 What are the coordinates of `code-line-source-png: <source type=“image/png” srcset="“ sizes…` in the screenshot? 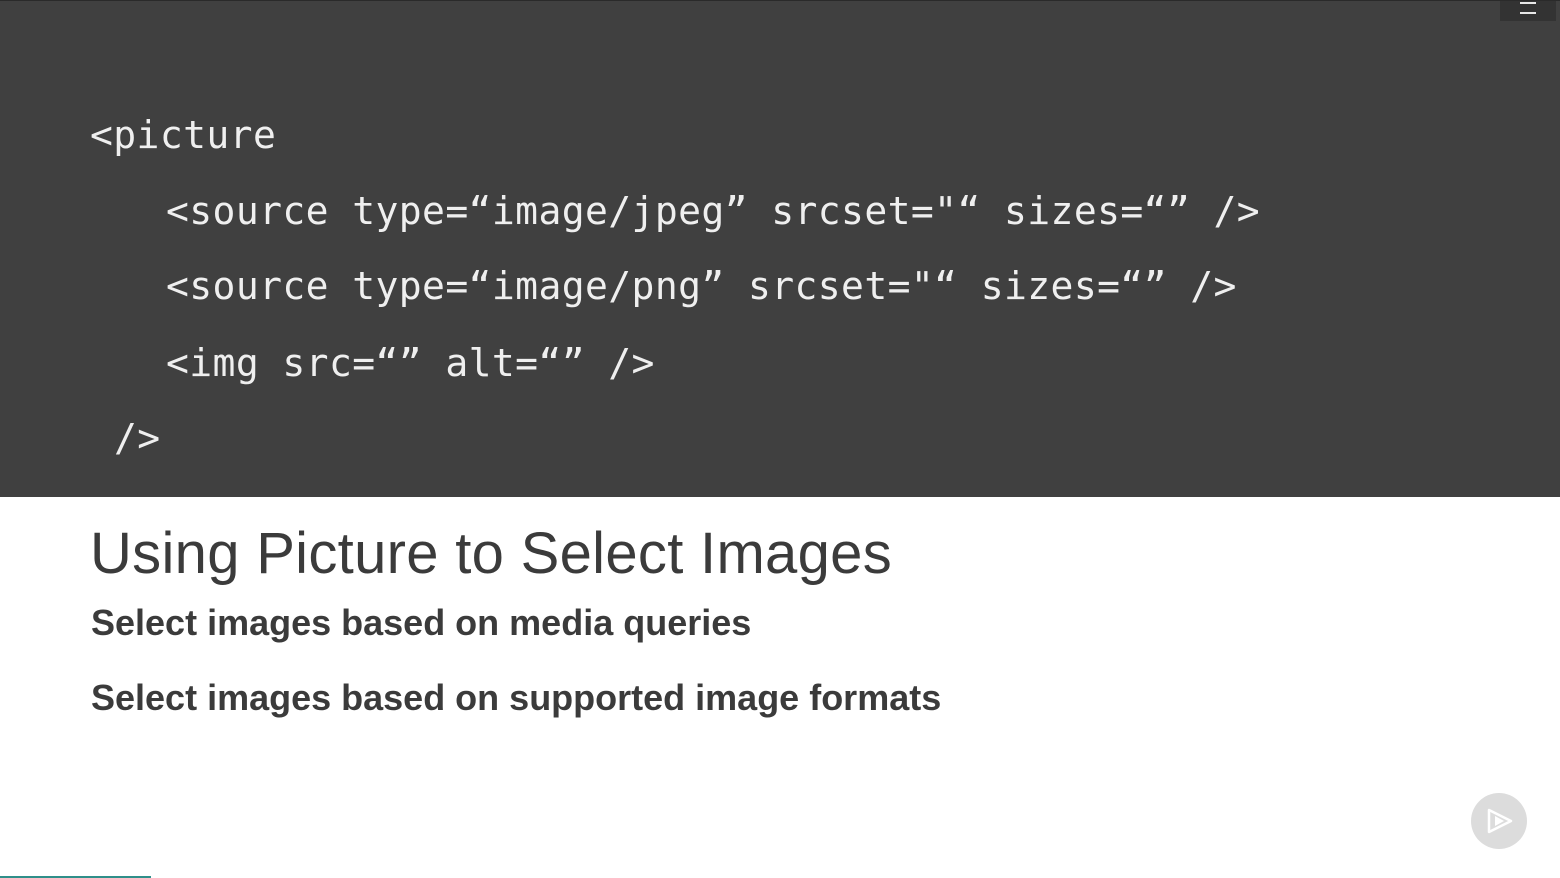 It's located at (701, 286).